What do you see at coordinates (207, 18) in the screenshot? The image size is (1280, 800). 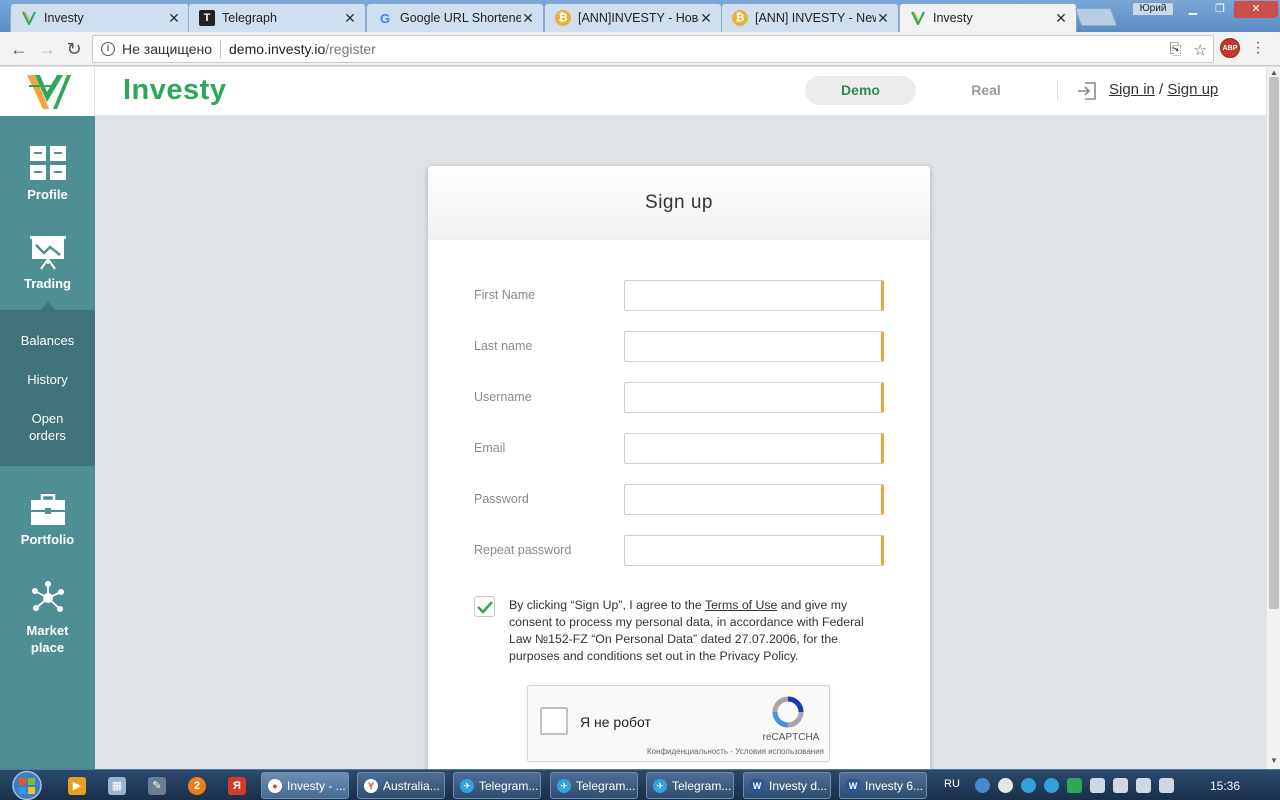 I see `telegraph-icon: T` at bounding box center [207, 18].